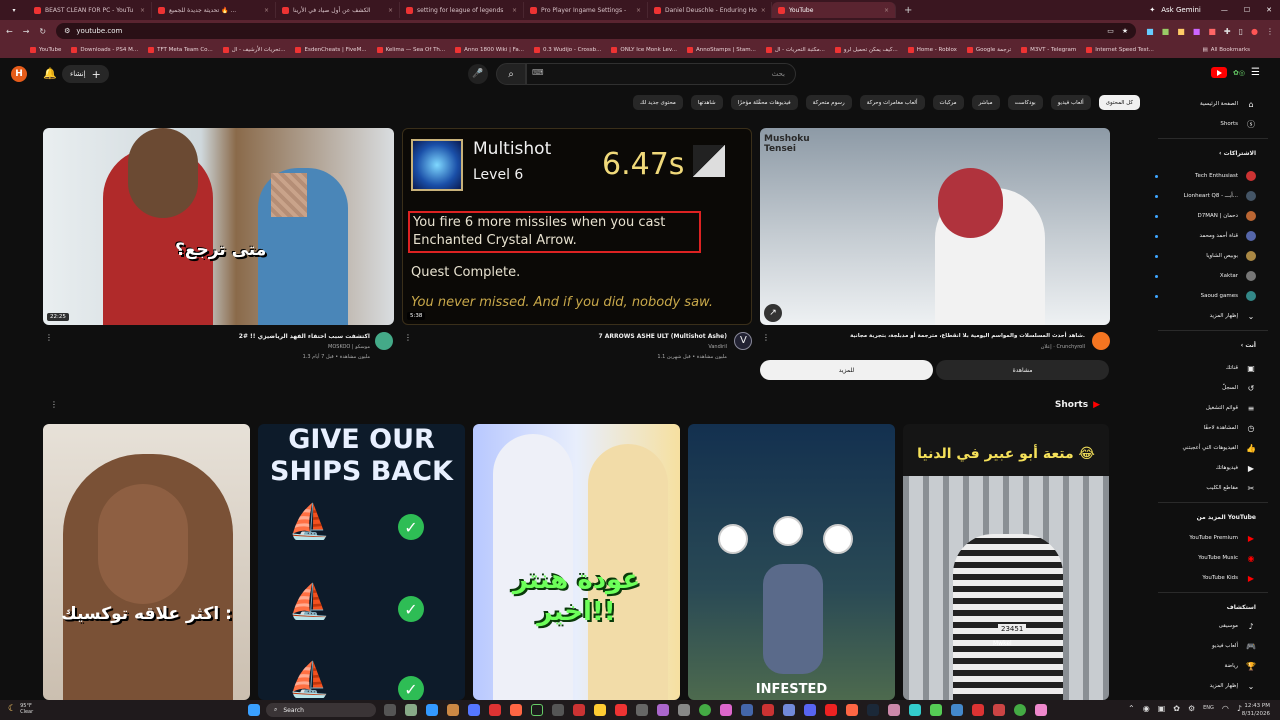  I want to click on sidebar-item-watch-later: المشاهدة لاحقًا ◷, so click(1230, 428).